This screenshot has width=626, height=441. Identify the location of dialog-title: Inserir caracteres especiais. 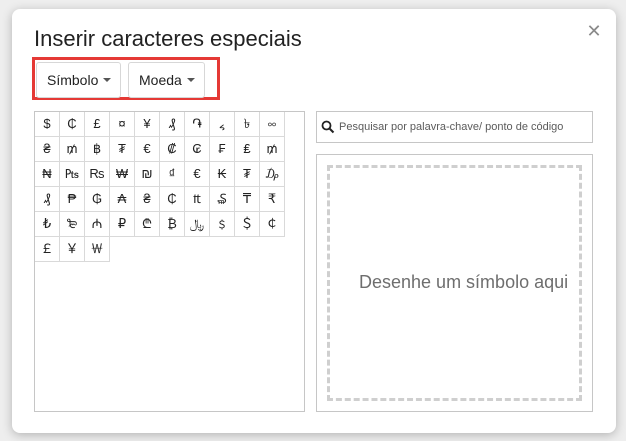
(168, 38).